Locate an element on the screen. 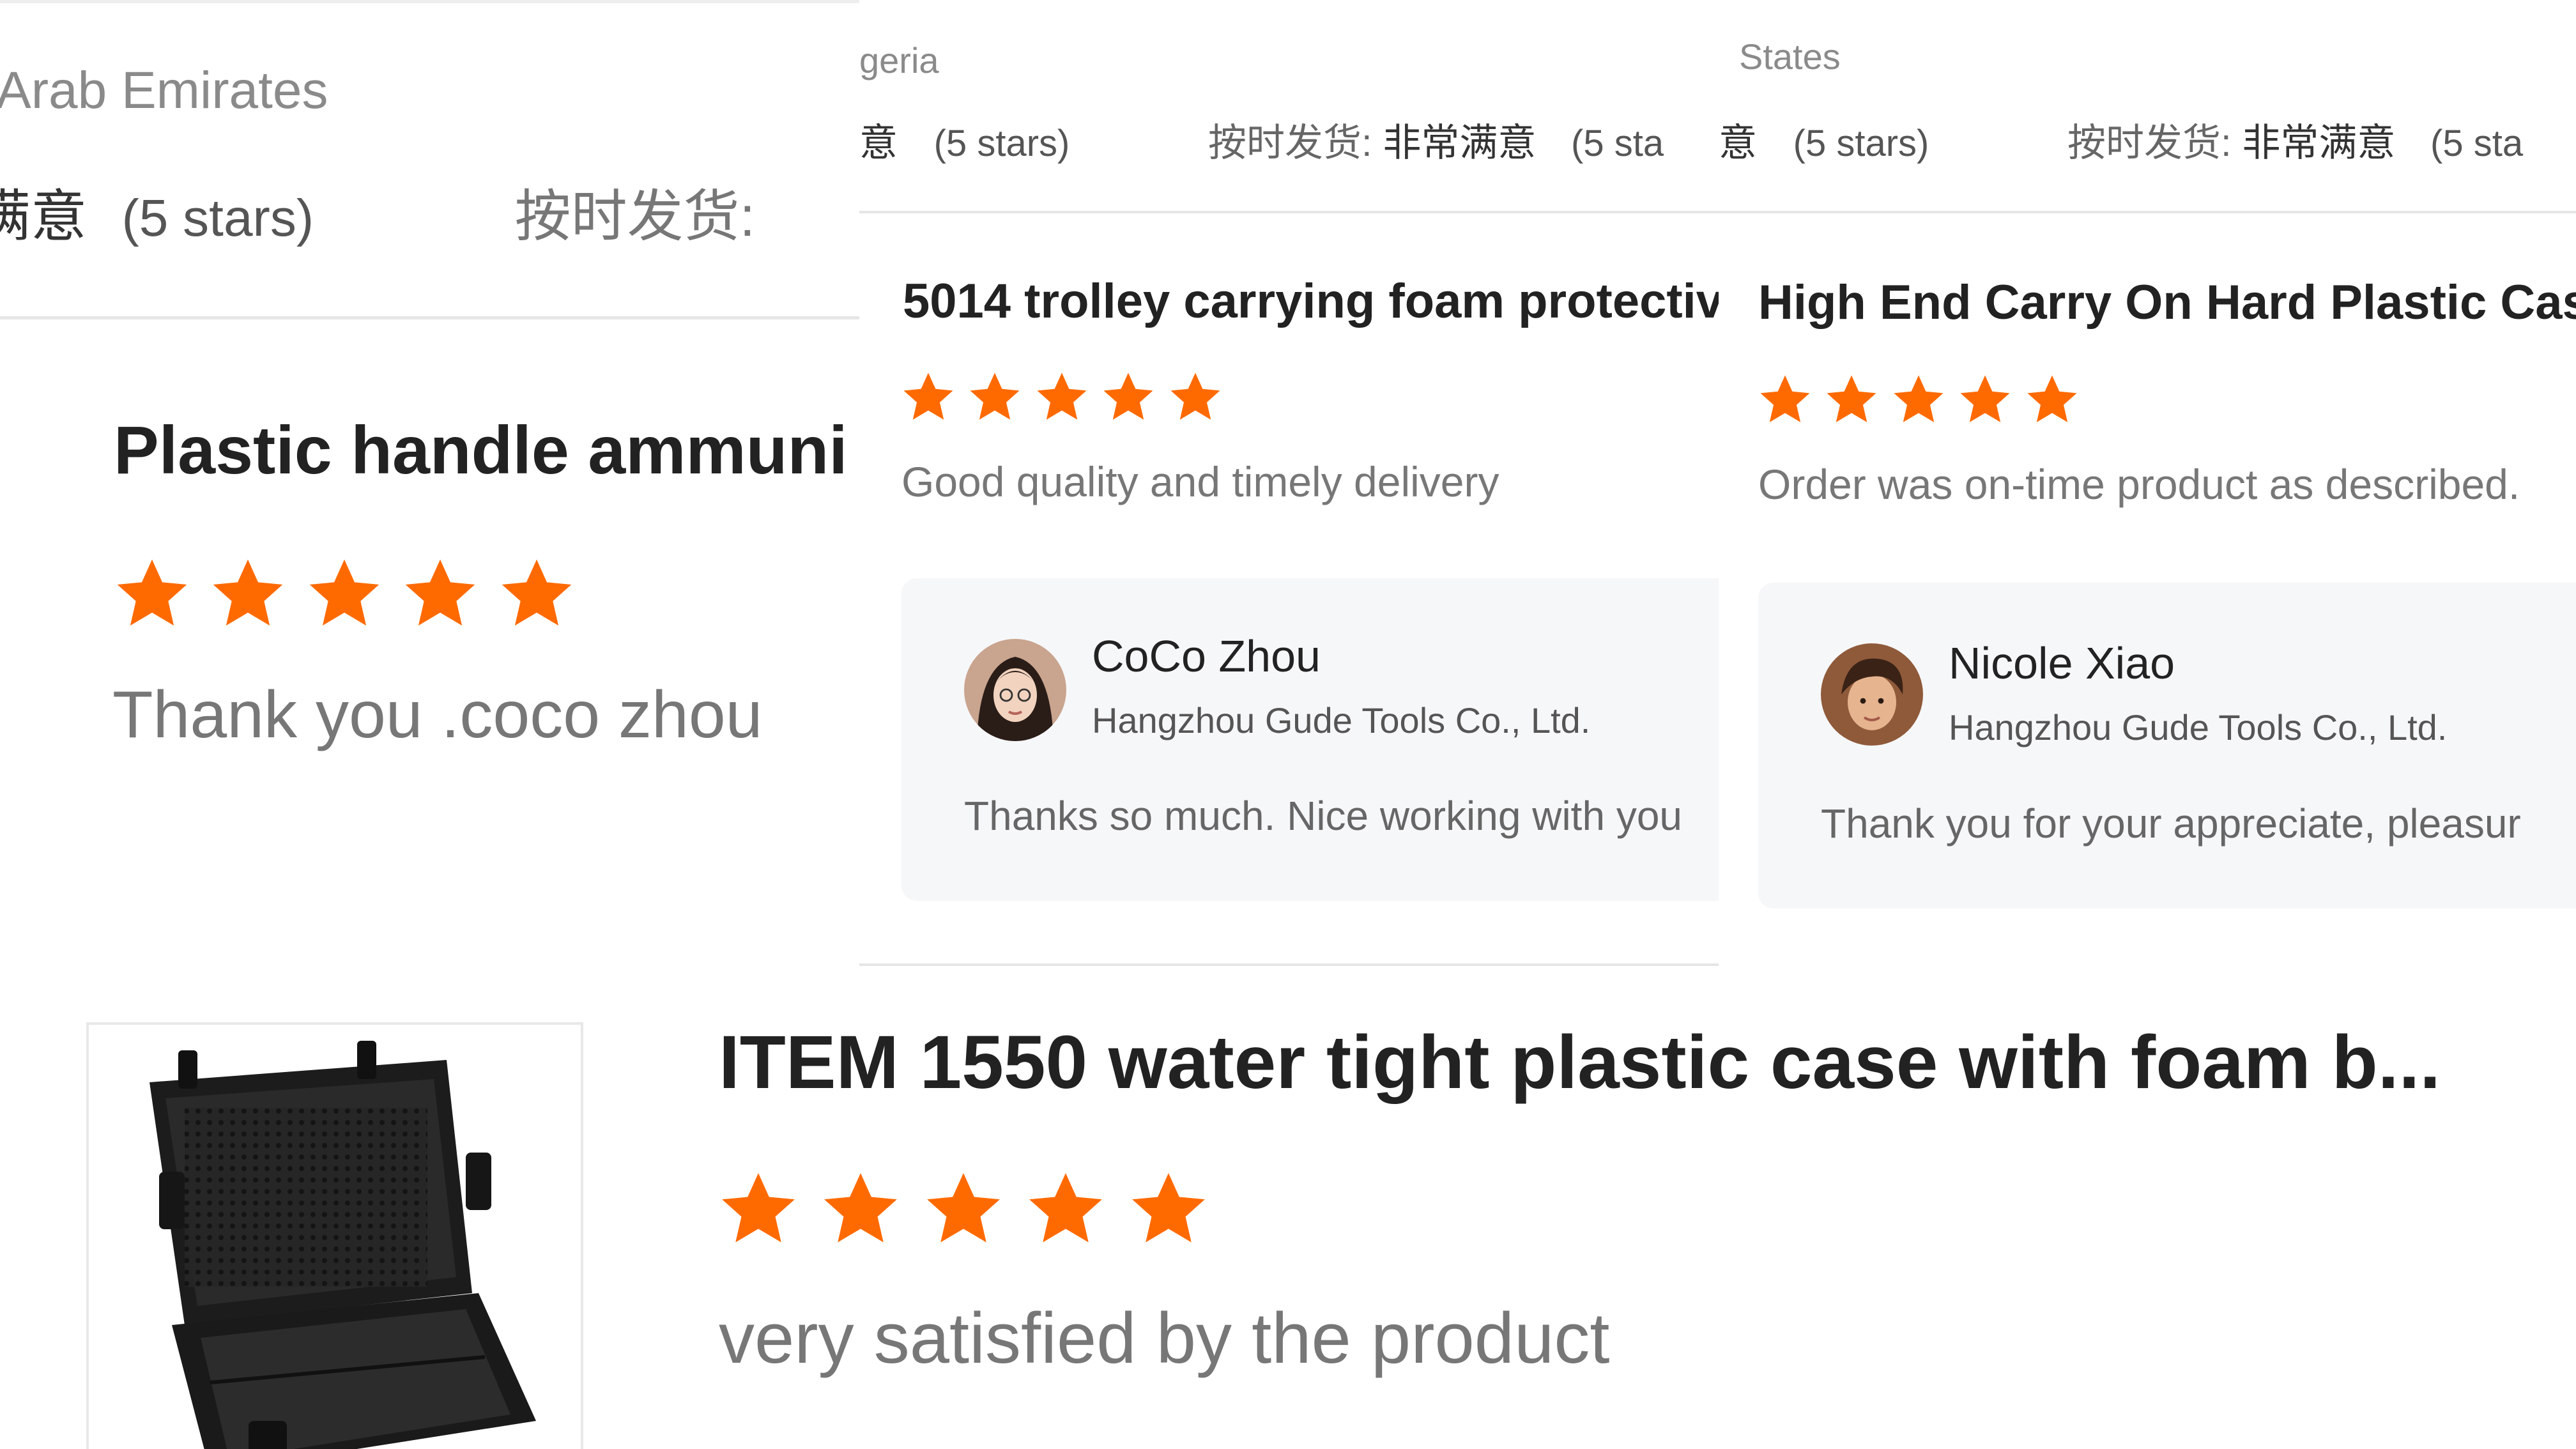  reply-text: Thank you for your appreciate, pleasur is located at coordinates (2171, 824).